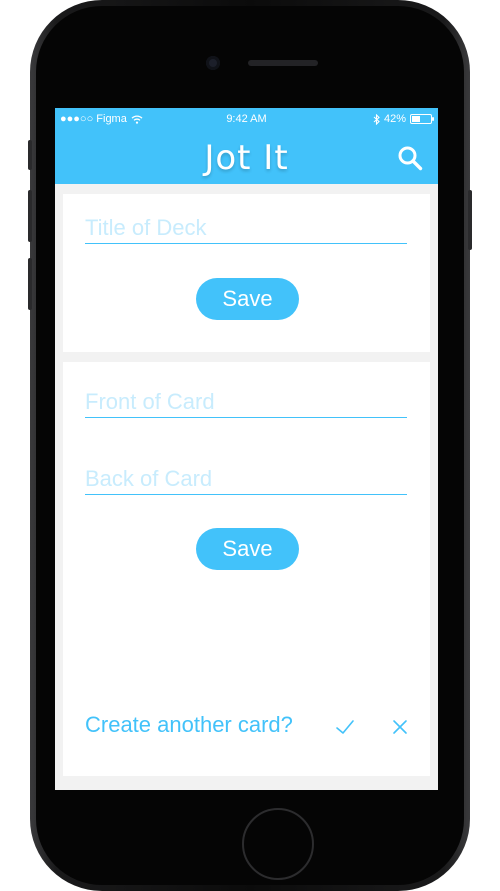 This screenshot has height=891, width=500. I want to click on battery-percent: 42%, so click(394, 119).